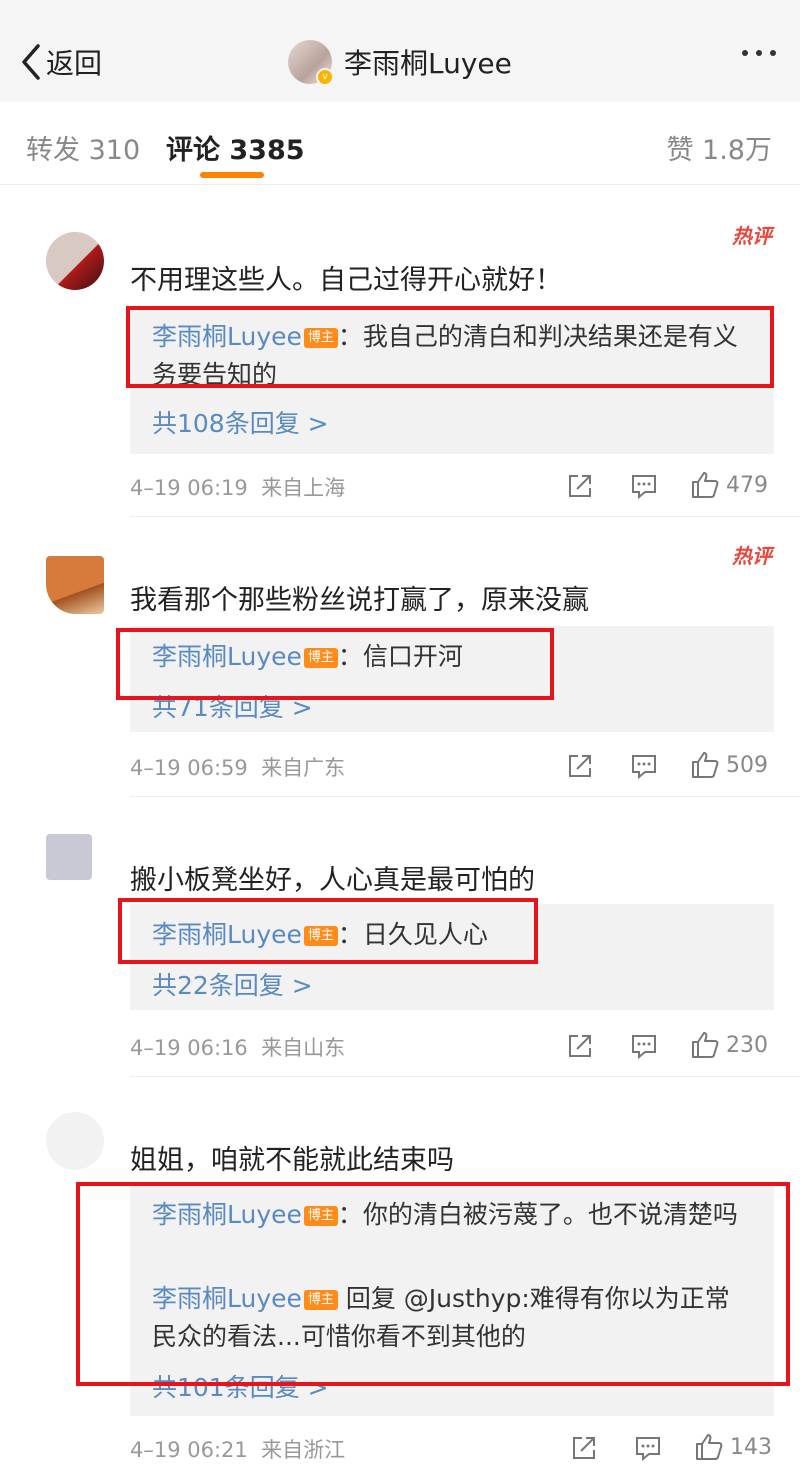 The width and height of the screenshot is (800, 1483). Describe the element at coordinates (303, 768) in the screenshot. I see `comment-location: 来自广东` at that location.